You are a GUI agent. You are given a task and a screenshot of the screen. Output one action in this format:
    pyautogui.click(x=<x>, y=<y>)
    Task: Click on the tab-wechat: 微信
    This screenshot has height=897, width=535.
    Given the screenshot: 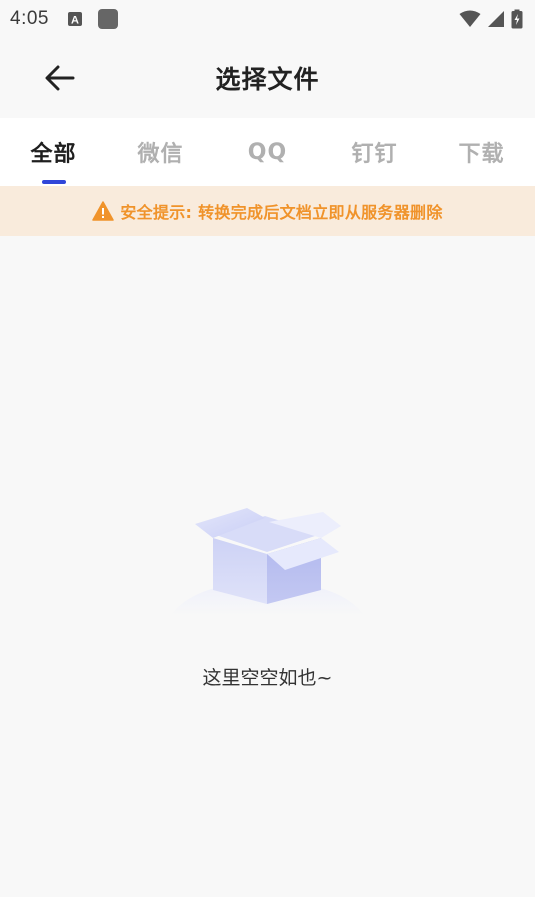 What is the action you would take?
    pyautogui.click(x=160, y=152)
    